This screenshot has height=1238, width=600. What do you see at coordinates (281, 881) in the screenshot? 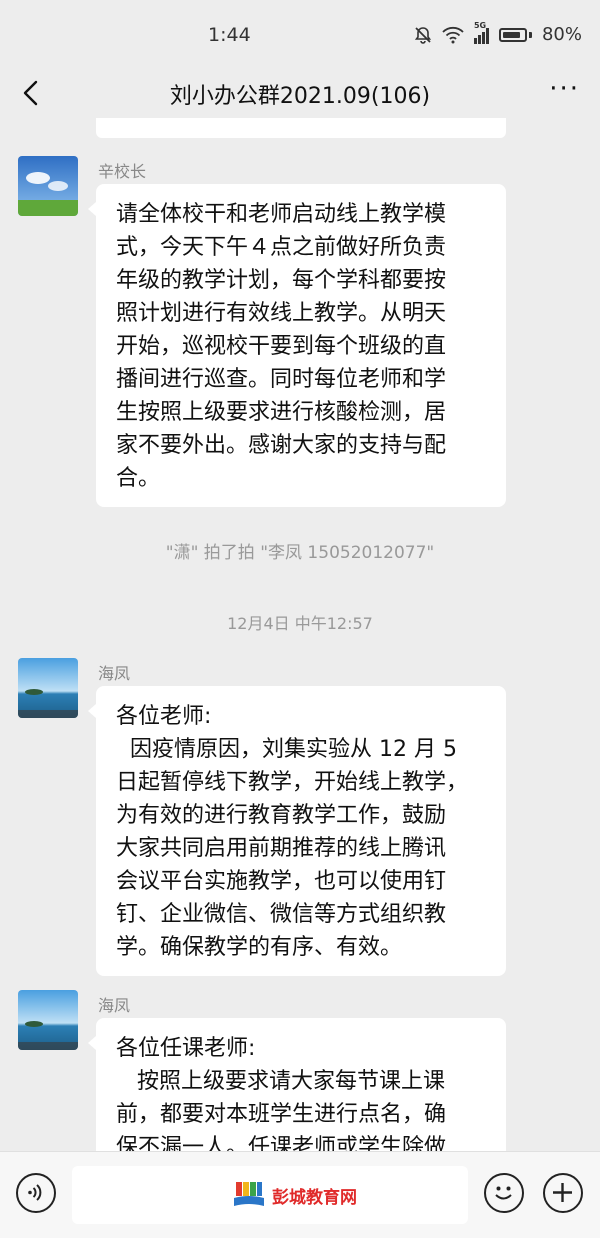
I see `message-line: 会议平台实施教学，也可以使用钉` at bounding box center [281, 881].